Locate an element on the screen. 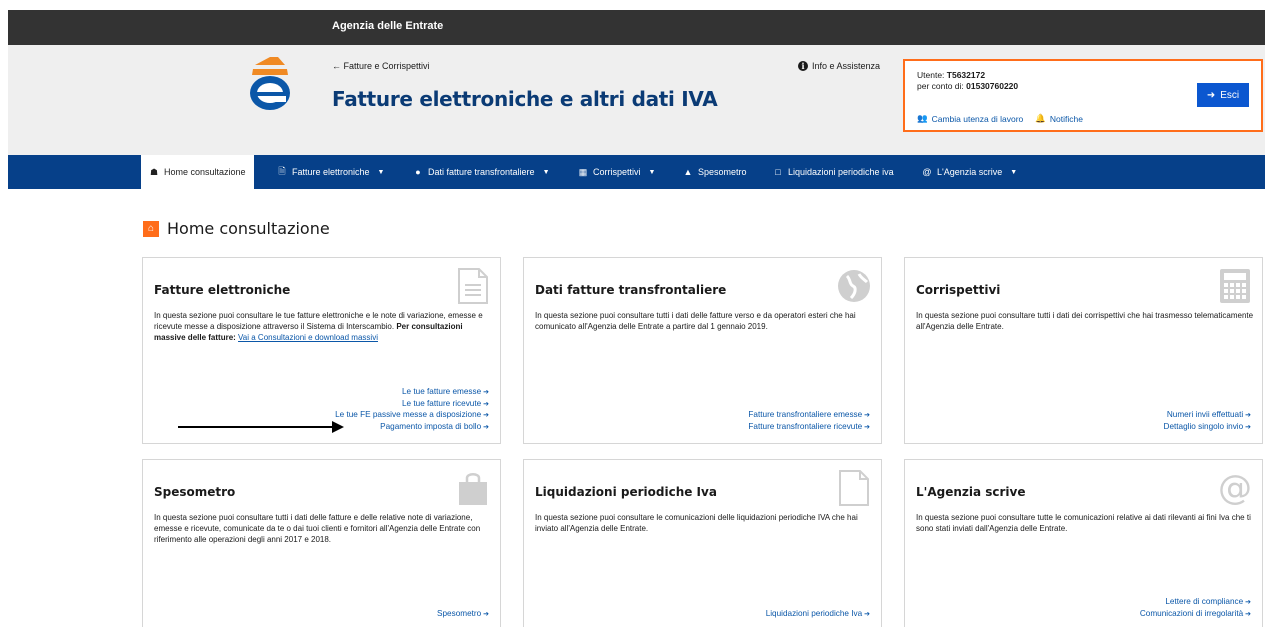  change-user-link: 👥 Cambia utenza di lavoro is located at coordinates (970, 118).